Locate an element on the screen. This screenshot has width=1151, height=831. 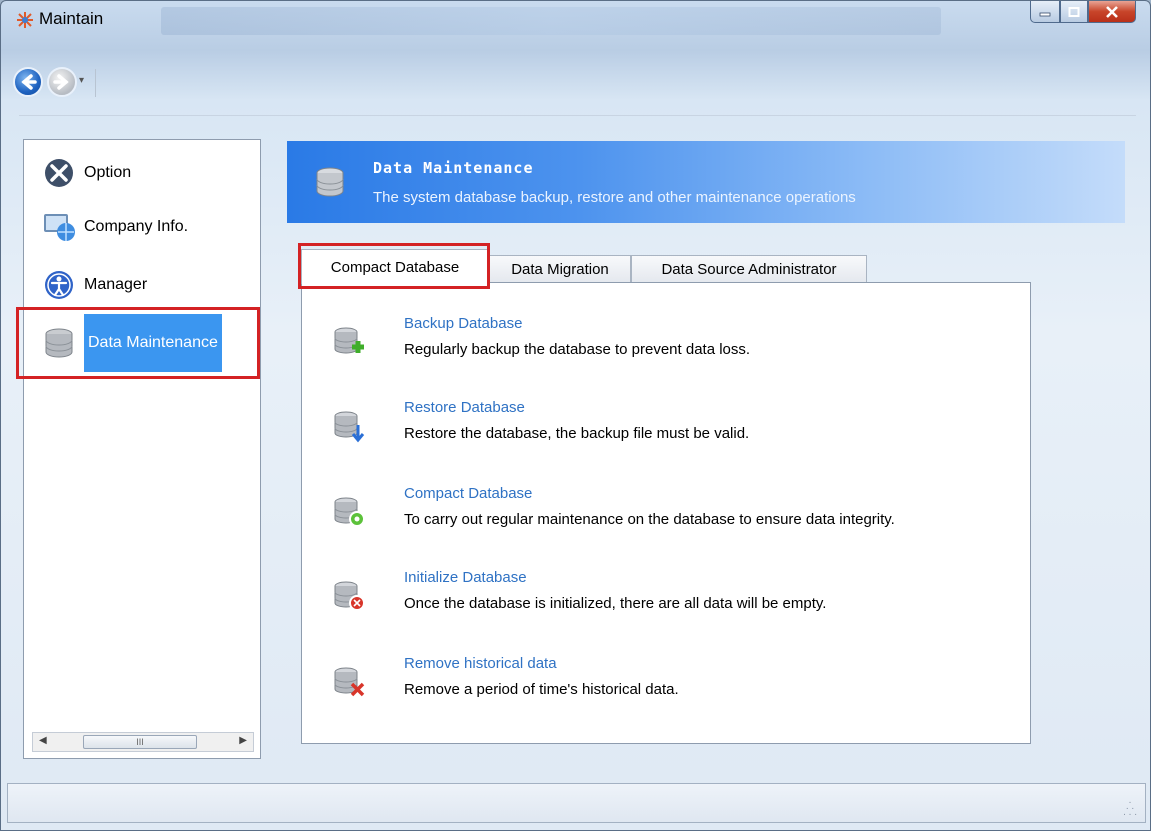
compact-database-link: Compact Database is located at coordinates (468, 493).